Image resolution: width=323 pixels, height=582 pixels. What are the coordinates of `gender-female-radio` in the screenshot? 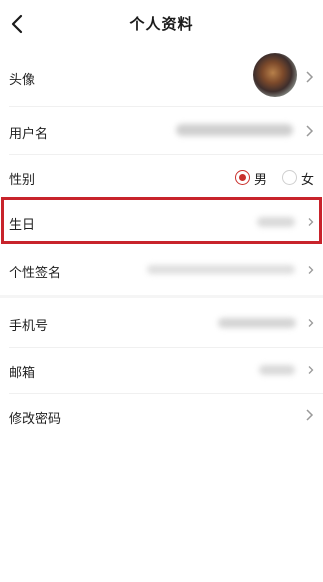 It's located at (289, 177).